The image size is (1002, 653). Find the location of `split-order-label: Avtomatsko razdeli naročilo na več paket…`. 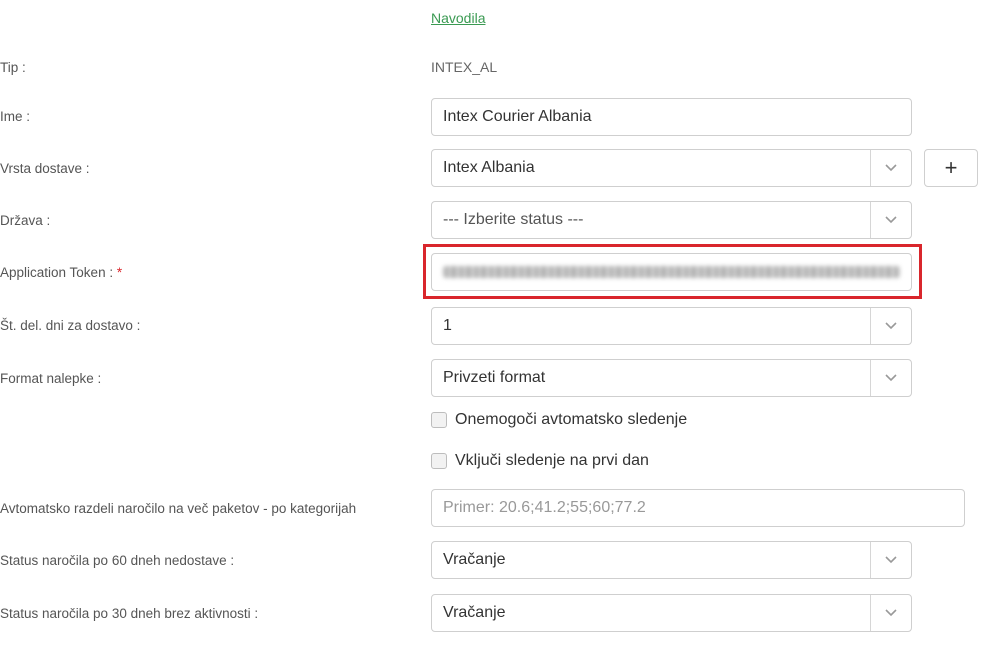

split-order-label: Avtomatsko razdeli naročilo na več paket… is located at coordinates (178, 508).